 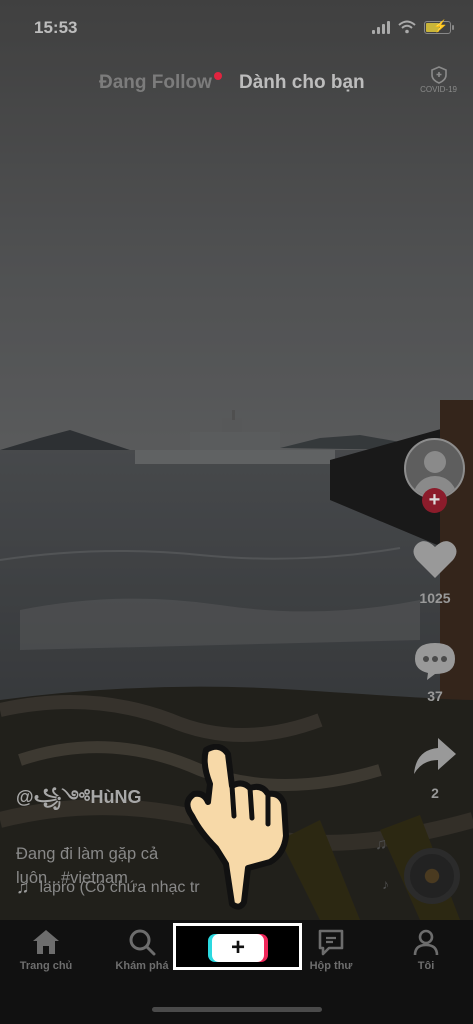 I want to click on shield-icon, so click(x=438, y=75).